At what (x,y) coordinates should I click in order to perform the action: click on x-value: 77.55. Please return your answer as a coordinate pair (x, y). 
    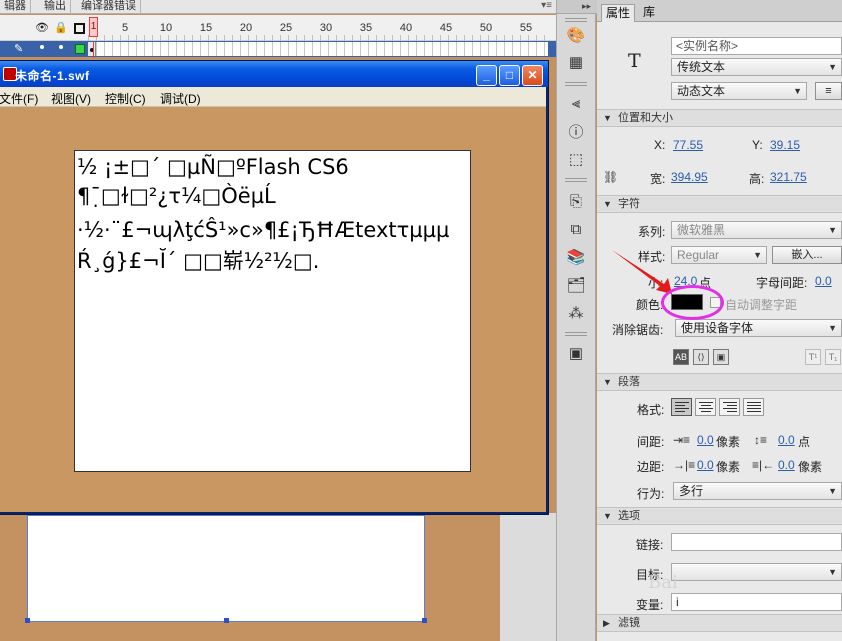
    Looking at the image, I should click on (688, 145).